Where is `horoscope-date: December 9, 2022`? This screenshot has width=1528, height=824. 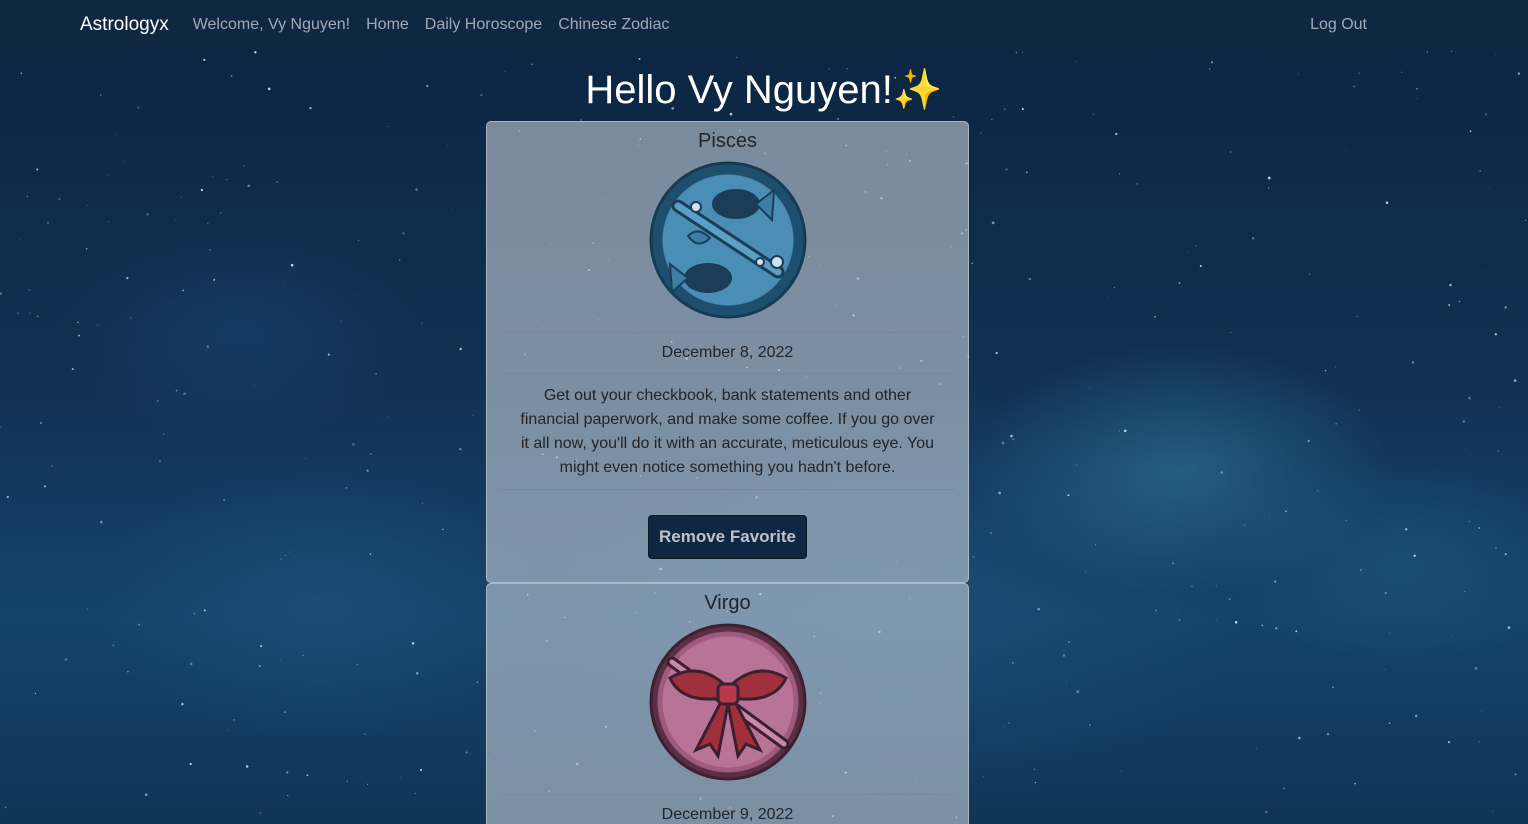 horoscope-date: December 9, 2022 is located at coordinates (727, 814).